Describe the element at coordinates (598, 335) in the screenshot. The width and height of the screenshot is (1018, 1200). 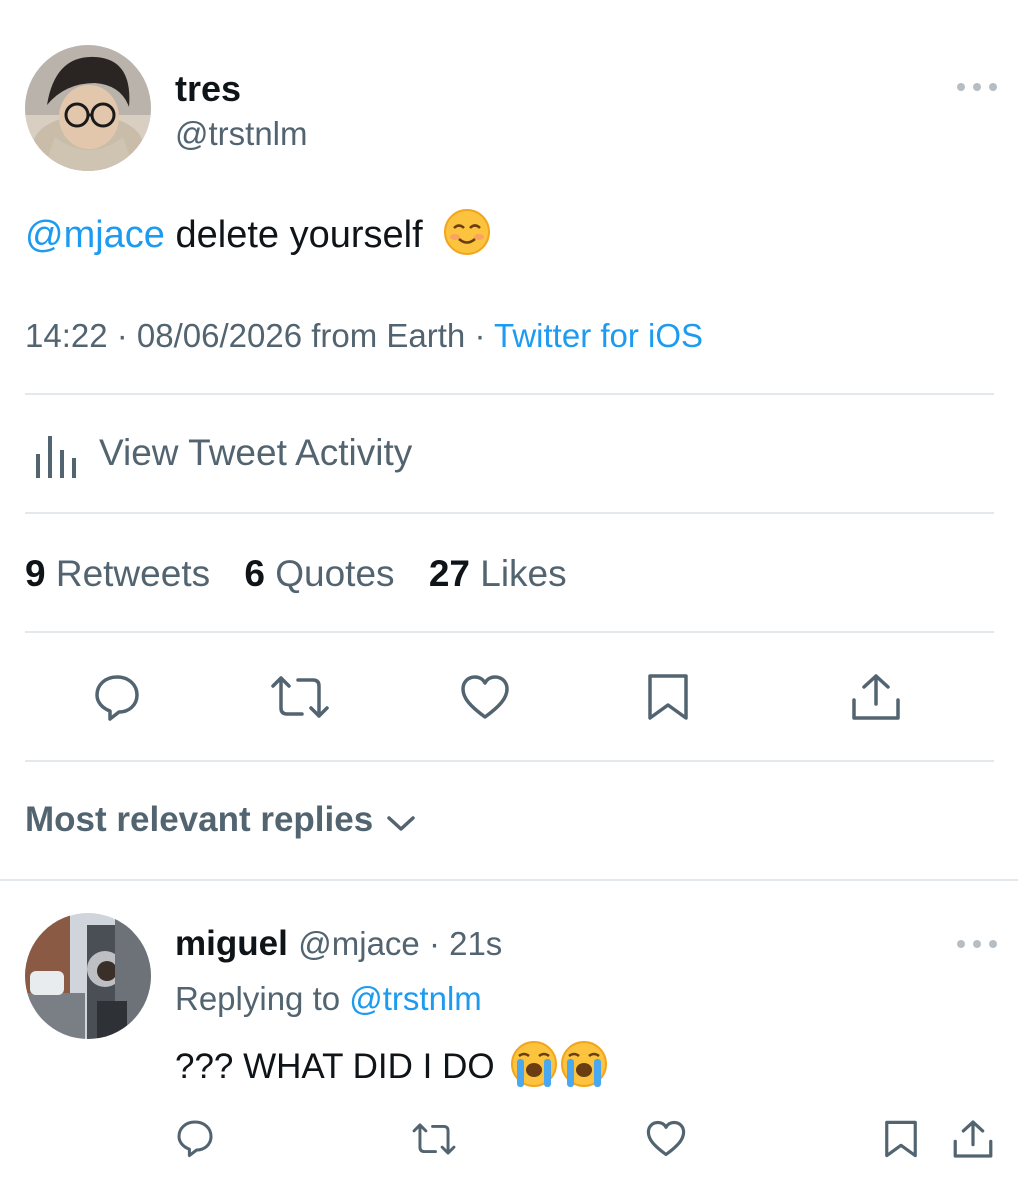
I see `tweet-source-link: Twitter for iOS` at that location.